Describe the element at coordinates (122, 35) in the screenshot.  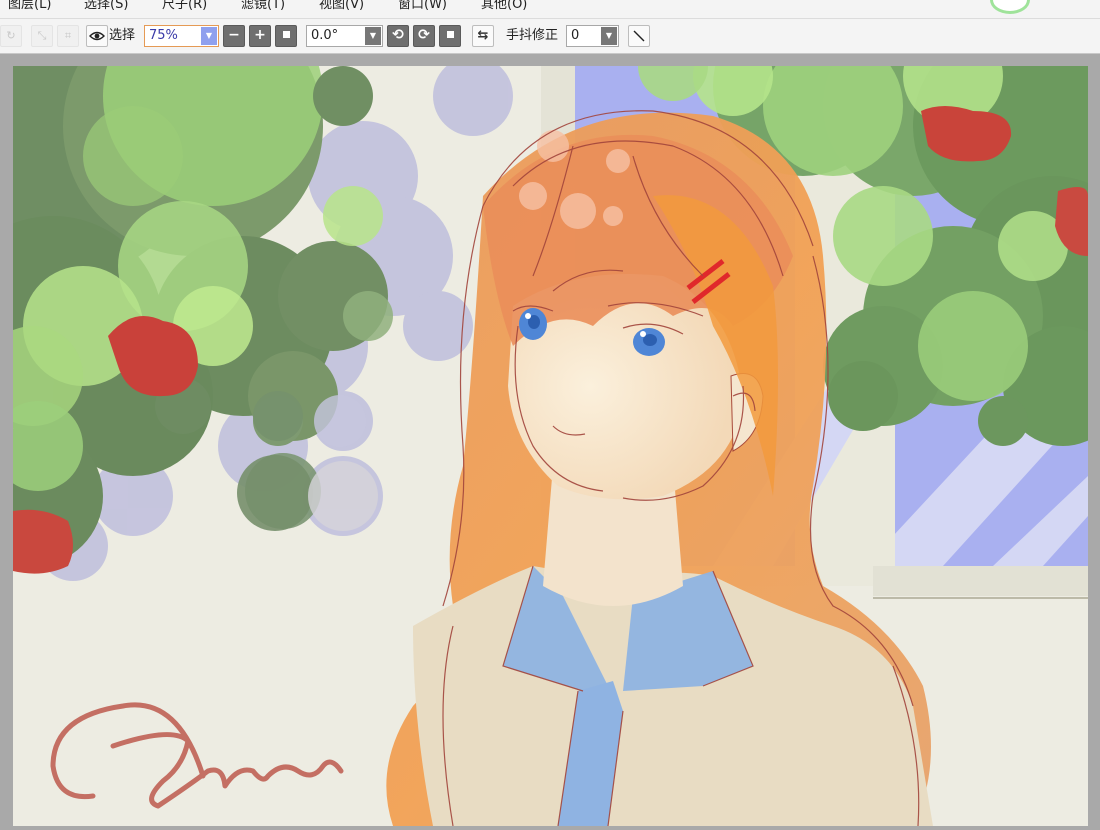
I see `select-label: 选择` at that location.